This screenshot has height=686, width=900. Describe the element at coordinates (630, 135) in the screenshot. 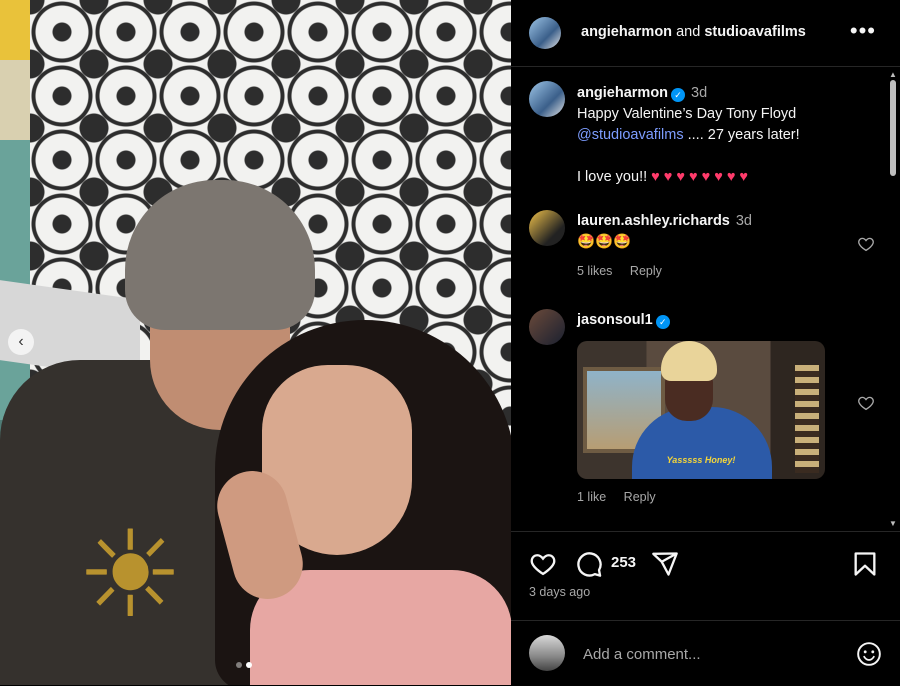

I see `caption-mention-link: @studioavafilms` at that location.